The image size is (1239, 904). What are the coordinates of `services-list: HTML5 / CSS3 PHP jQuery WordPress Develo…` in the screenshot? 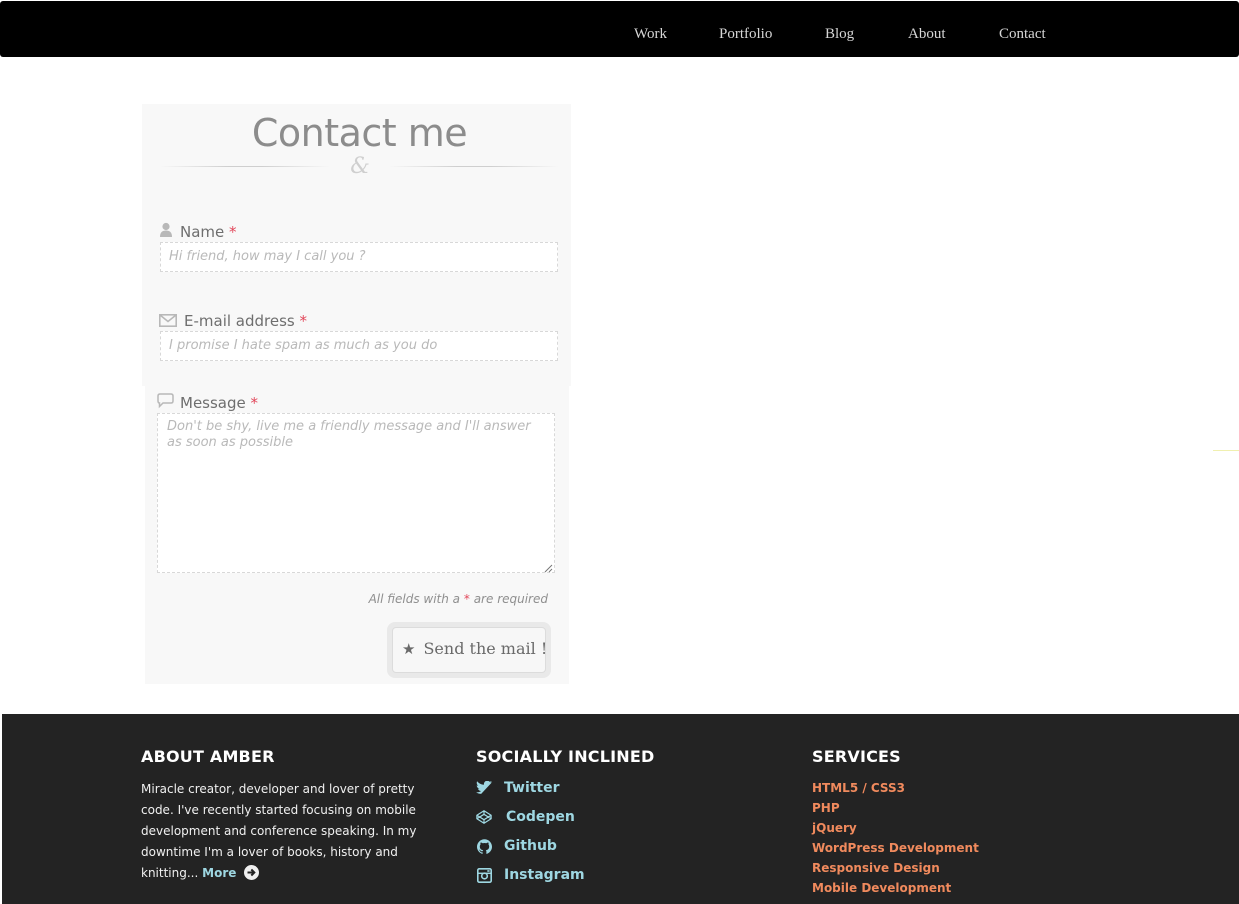 It's located at (895, 838).